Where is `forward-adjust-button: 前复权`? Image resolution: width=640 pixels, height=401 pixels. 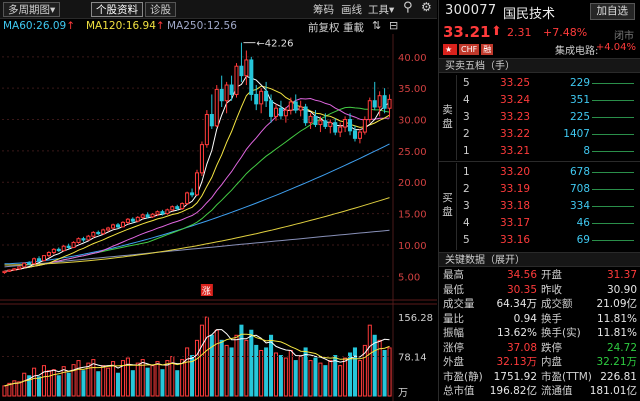
forward-adjust-button: 前复权 is located at coordinates (324, 27).